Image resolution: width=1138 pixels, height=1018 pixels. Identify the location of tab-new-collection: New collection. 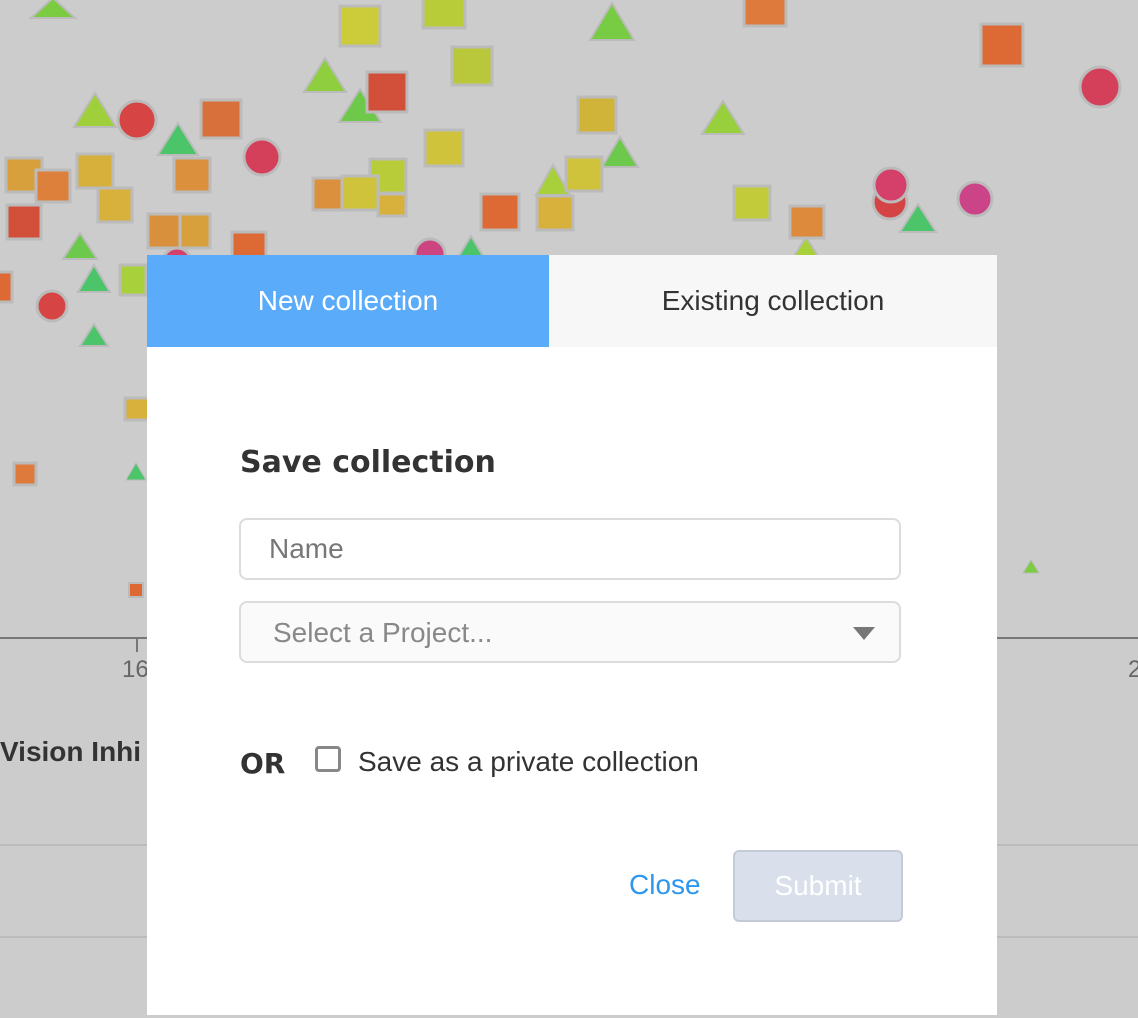
(348, 301).